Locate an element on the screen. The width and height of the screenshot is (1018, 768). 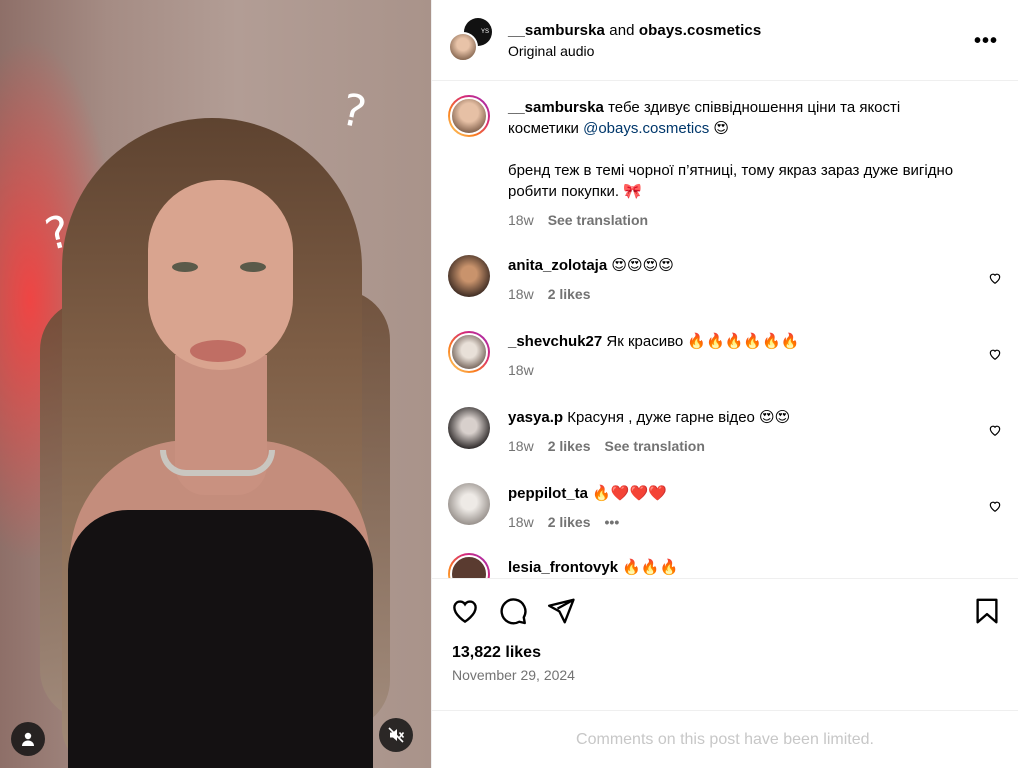
user-tag-icon is located at coordinates (28, 739).